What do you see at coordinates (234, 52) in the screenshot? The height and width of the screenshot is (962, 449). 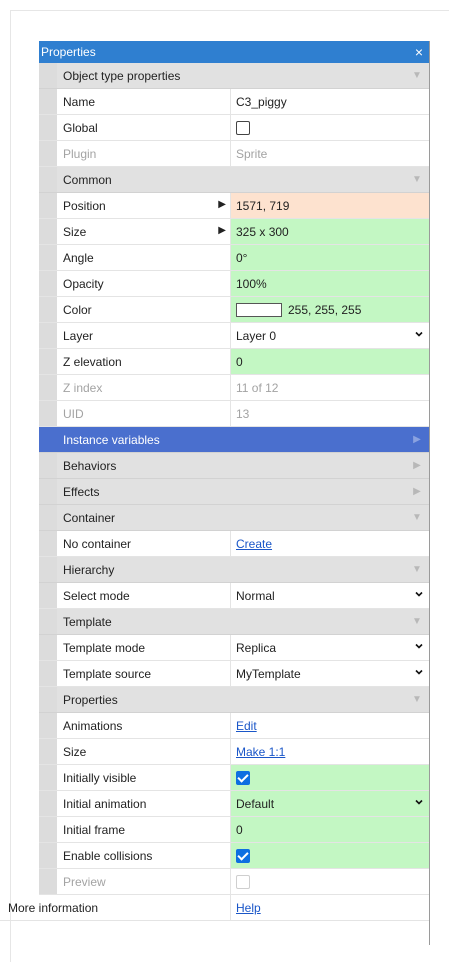 I see `panel-titlebar: Properties ×` at bounding box center [234, 52].